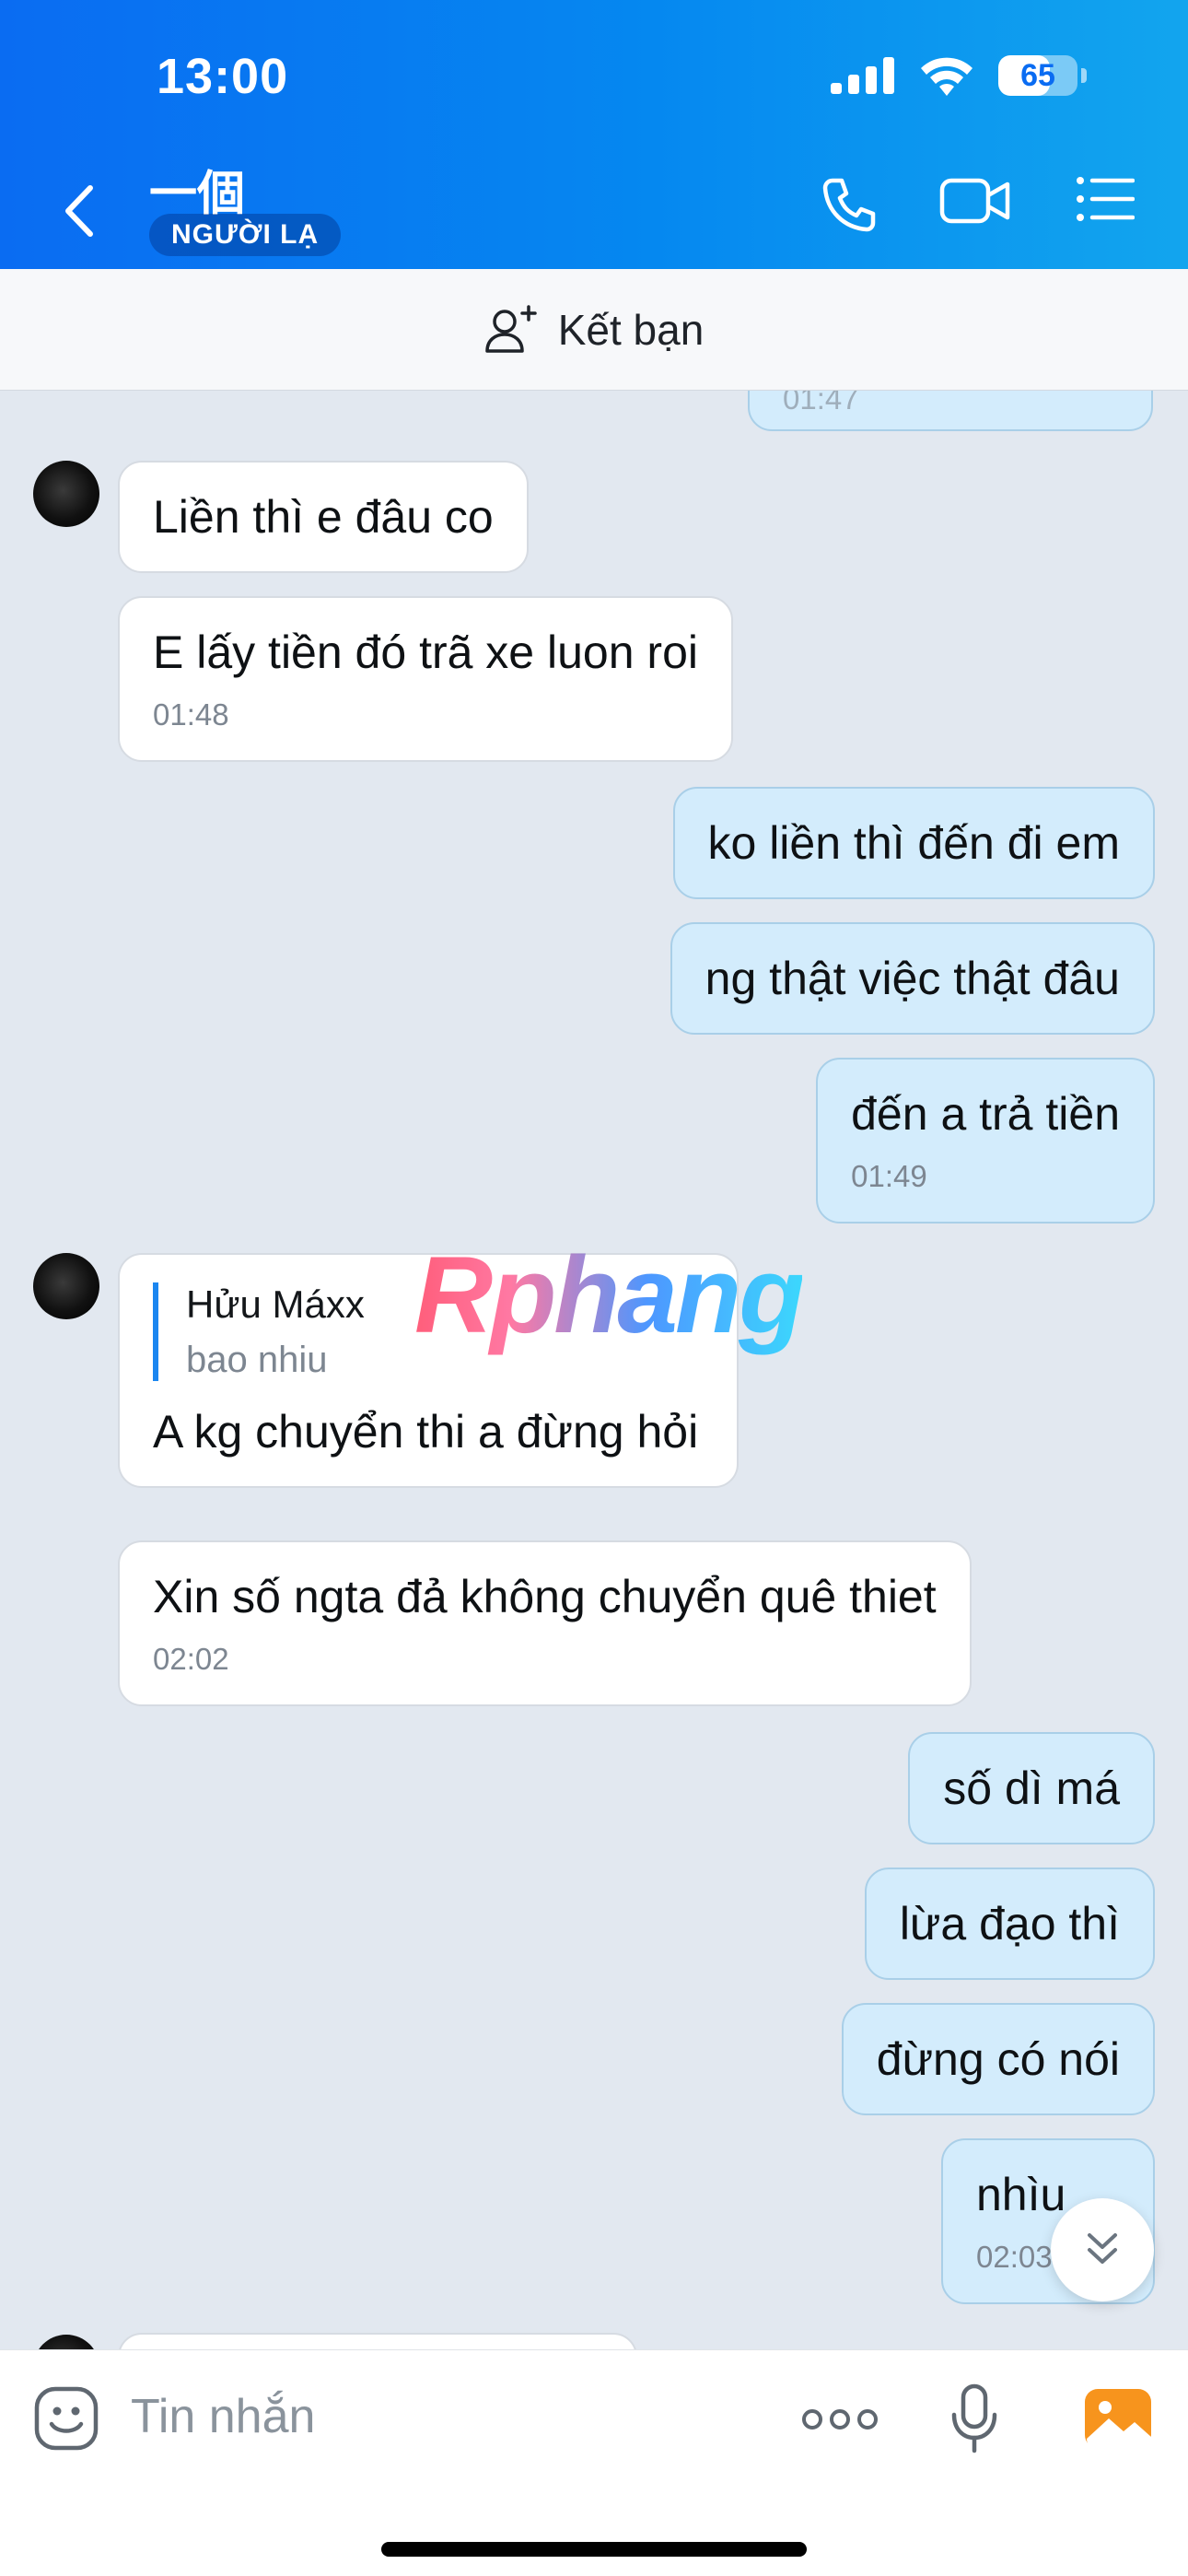  I want to click on image-picker-button, so click(1118, 2418).